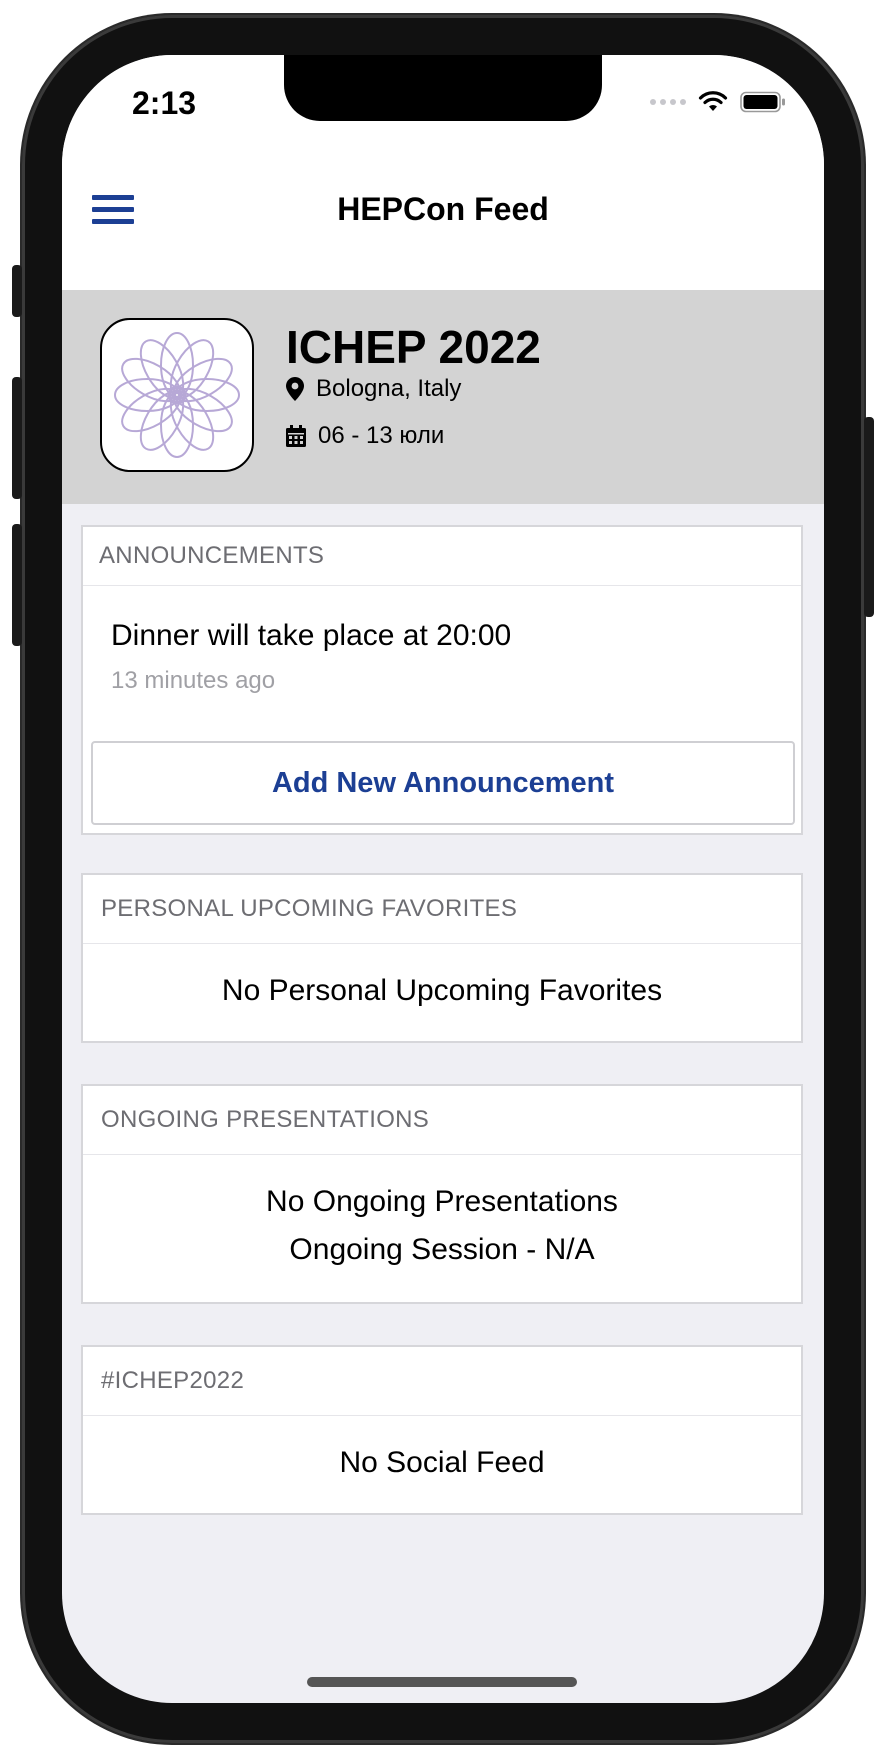  Describe the element at coordinates (442, 1430) in the screenshot. I see `social-feed-card: #ICHEP2022 No Social Feed` at that location.